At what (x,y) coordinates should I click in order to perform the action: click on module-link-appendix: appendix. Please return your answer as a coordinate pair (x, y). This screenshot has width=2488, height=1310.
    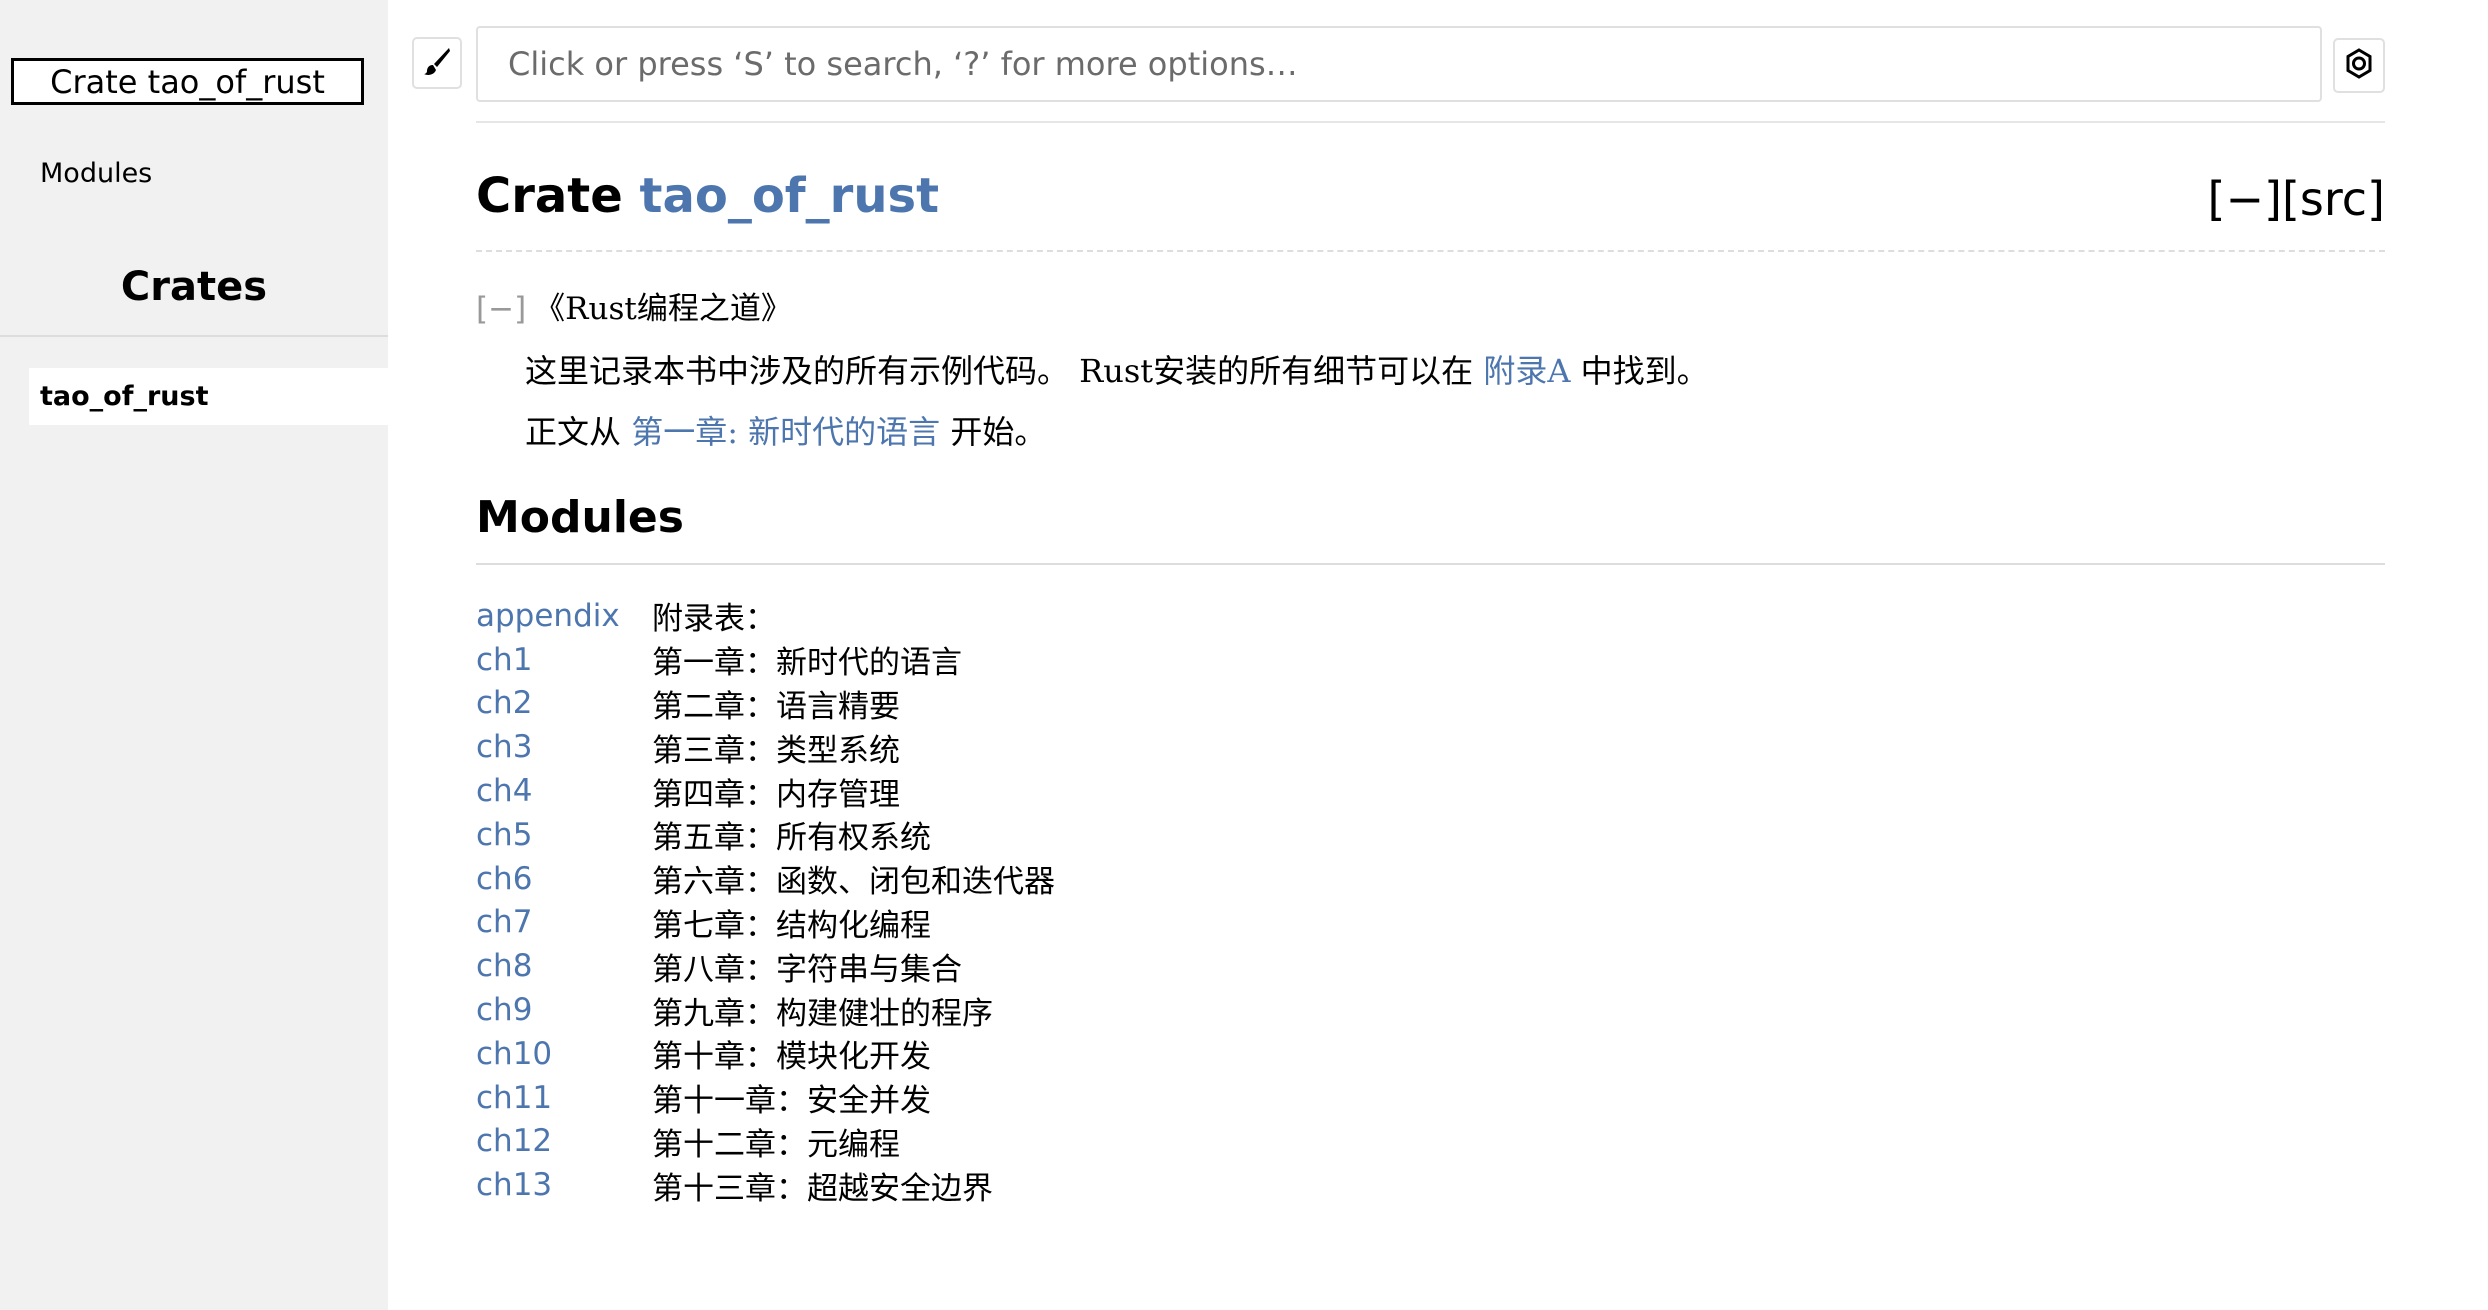
    Looking at the image, I should click on (564, 616).